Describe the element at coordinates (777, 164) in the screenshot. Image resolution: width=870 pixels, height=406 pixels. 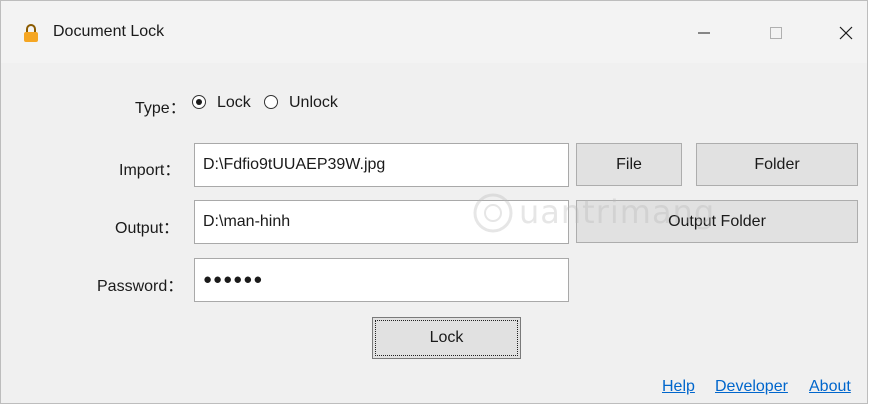
I see `folder-button: Folder` at that location.